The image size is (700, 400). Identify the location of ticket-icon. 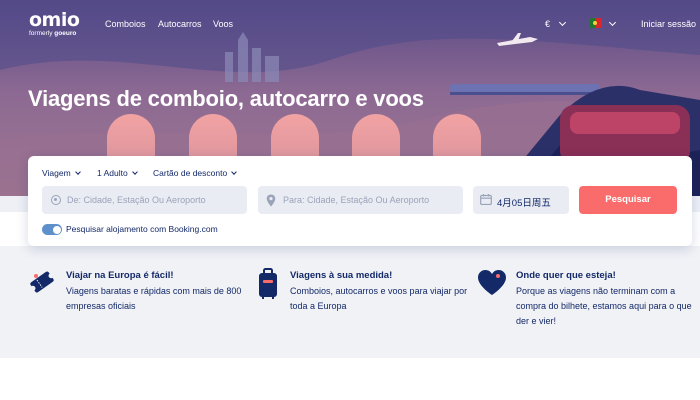
(42, 282).